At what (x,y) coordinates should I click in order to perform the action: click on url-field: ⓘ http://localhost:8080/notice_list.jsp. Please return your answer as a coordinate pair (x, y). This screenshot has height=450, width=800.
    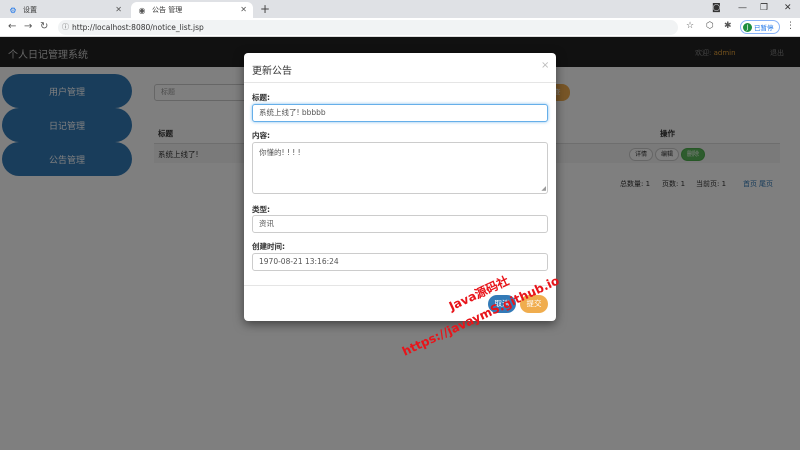
    Looking at the image, I should click on (368, 27).